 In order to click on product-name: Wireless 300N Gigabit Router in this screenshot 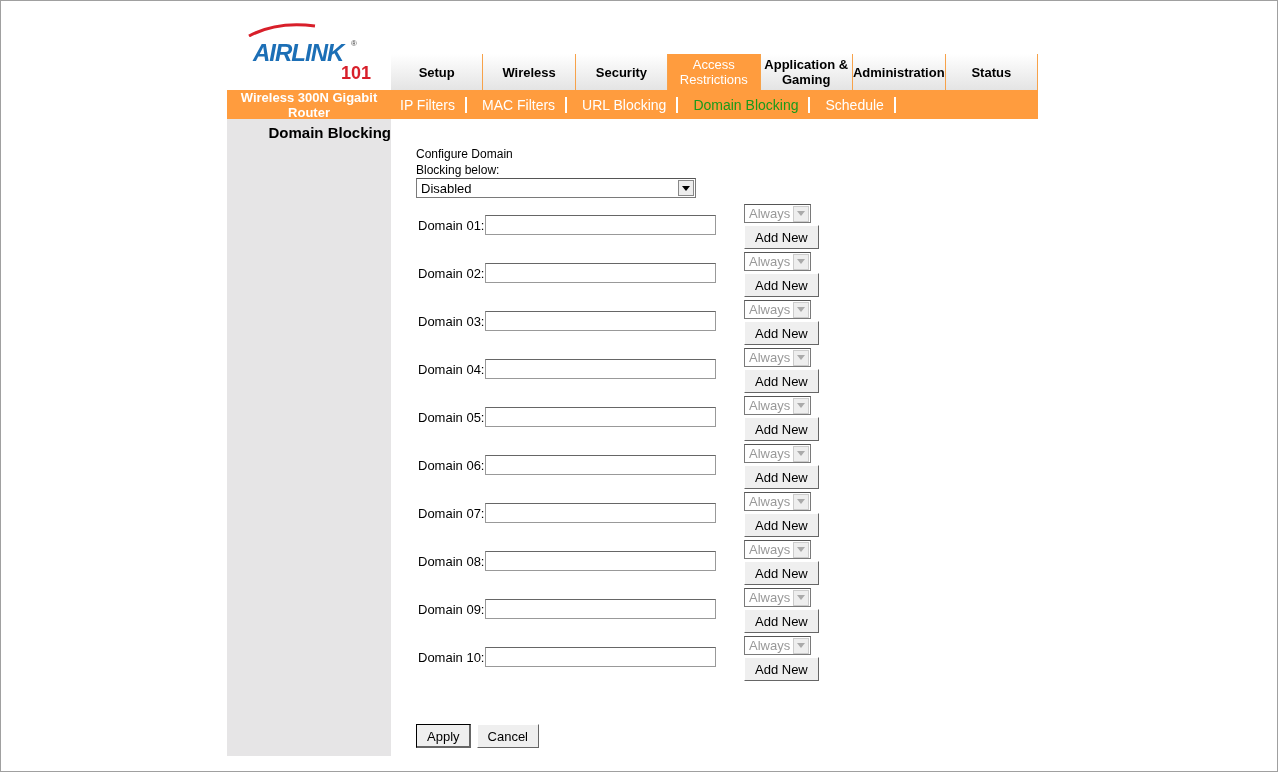, I will do `click(309, 104)`.